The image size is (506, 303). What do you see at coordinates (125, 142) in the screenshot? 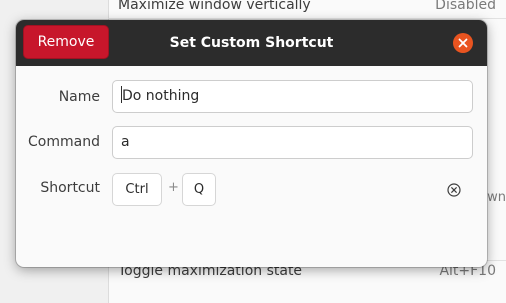
I see `command-field-value: a` at bounding box center [125, 142].